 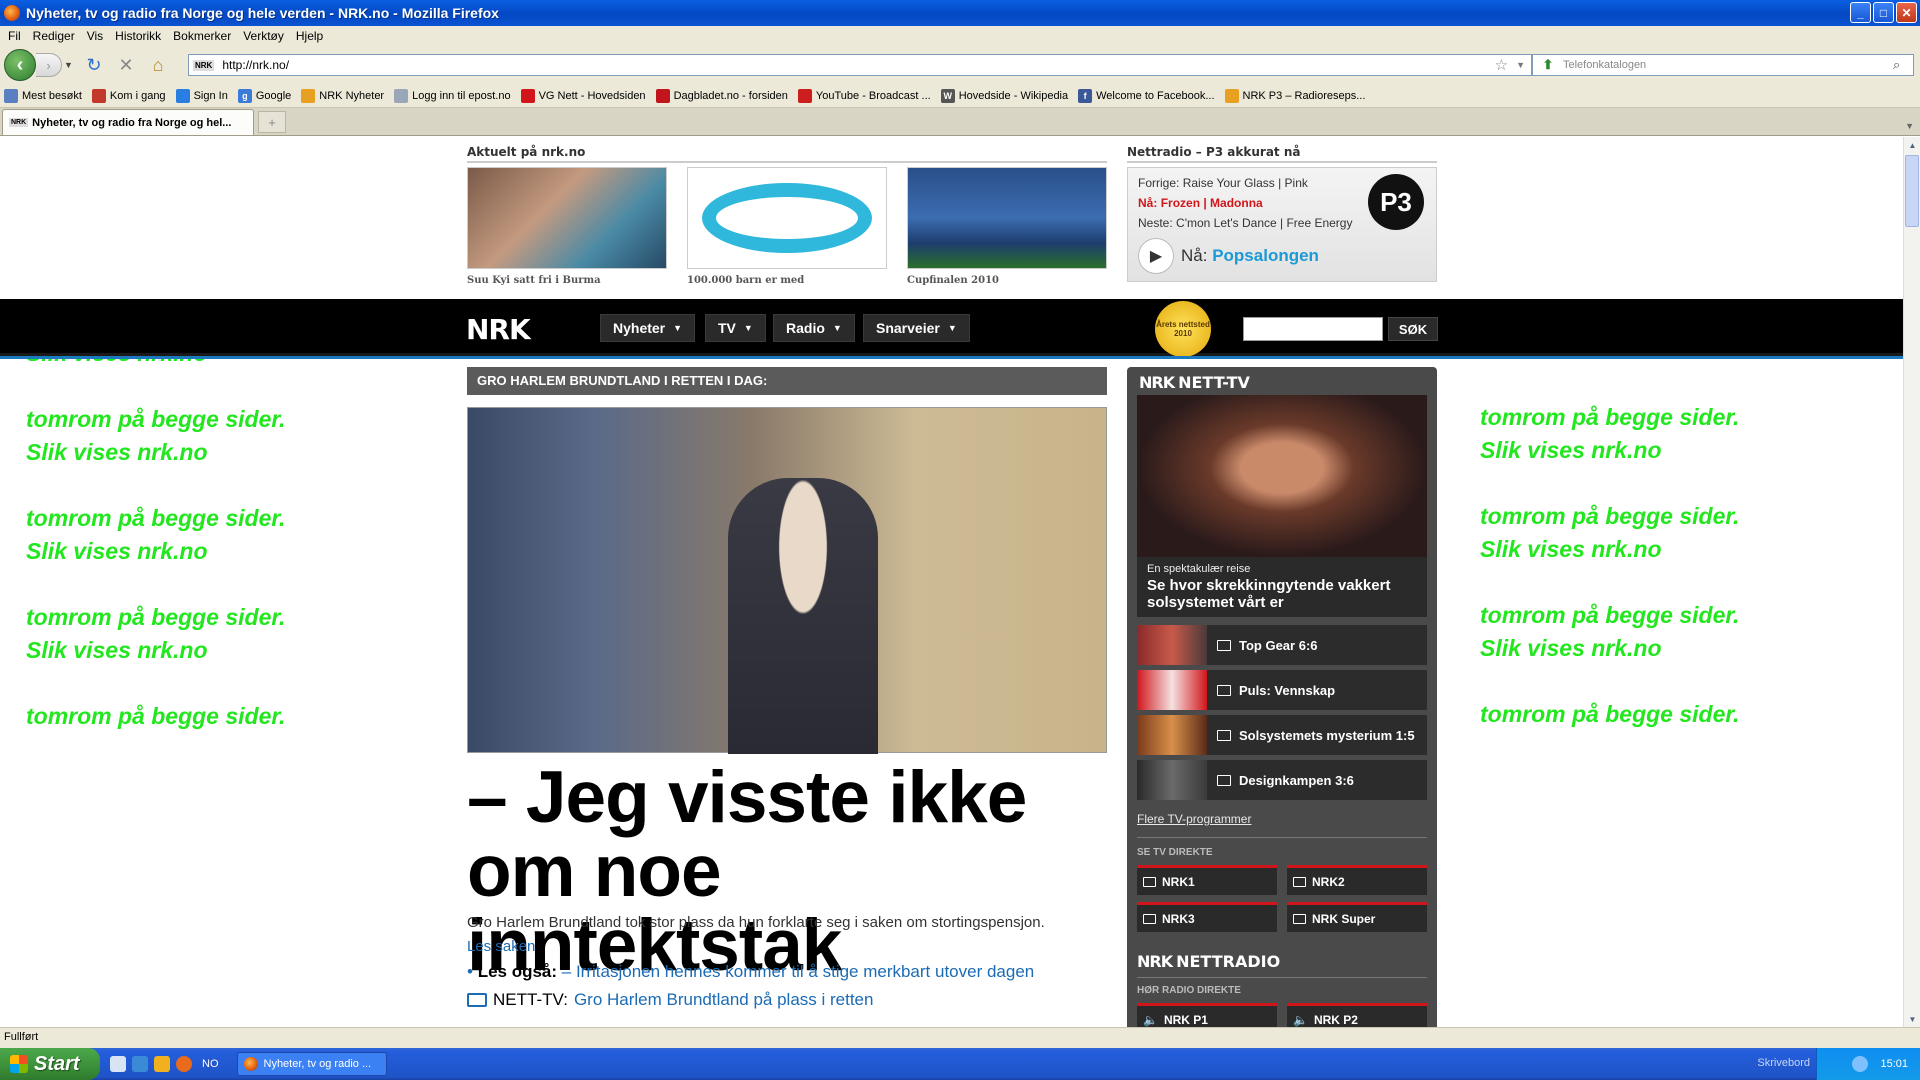 What do you see at coordinates (272, 122) in the screenshot?
I see `new-tab-button: +` at bounding box center [272, 122].